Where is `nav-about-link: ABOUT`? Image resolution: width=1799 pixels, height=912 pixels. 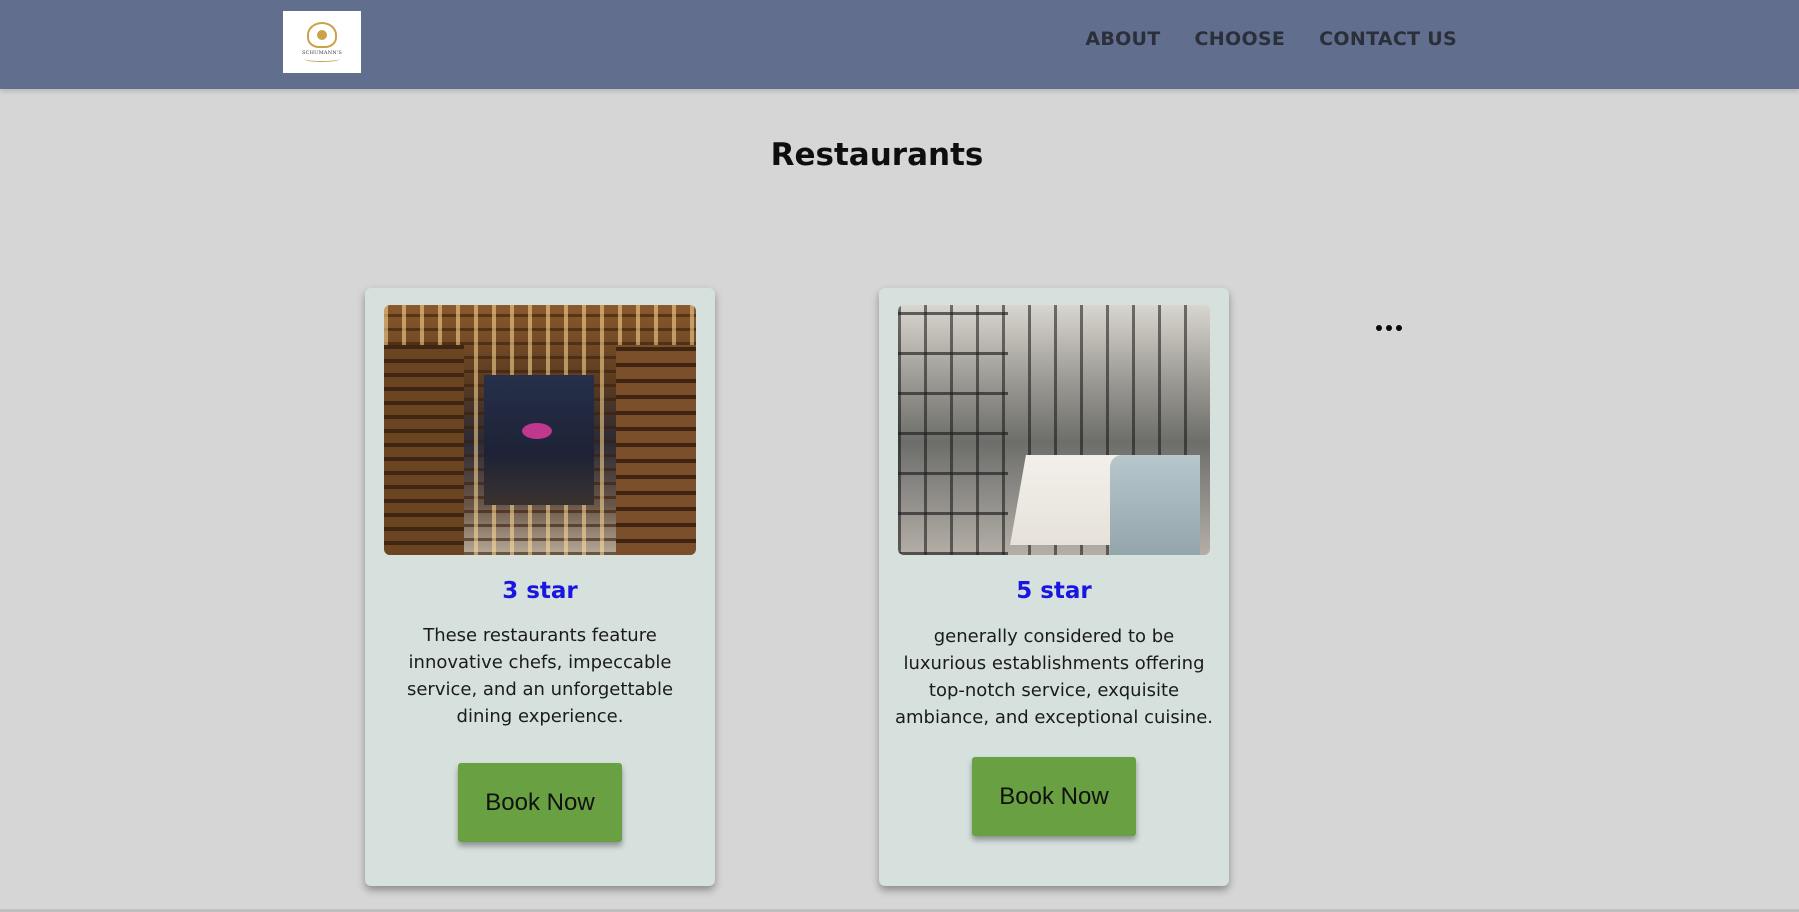 nav-about-link: ABOUT is located at coordinates (1122, 39).